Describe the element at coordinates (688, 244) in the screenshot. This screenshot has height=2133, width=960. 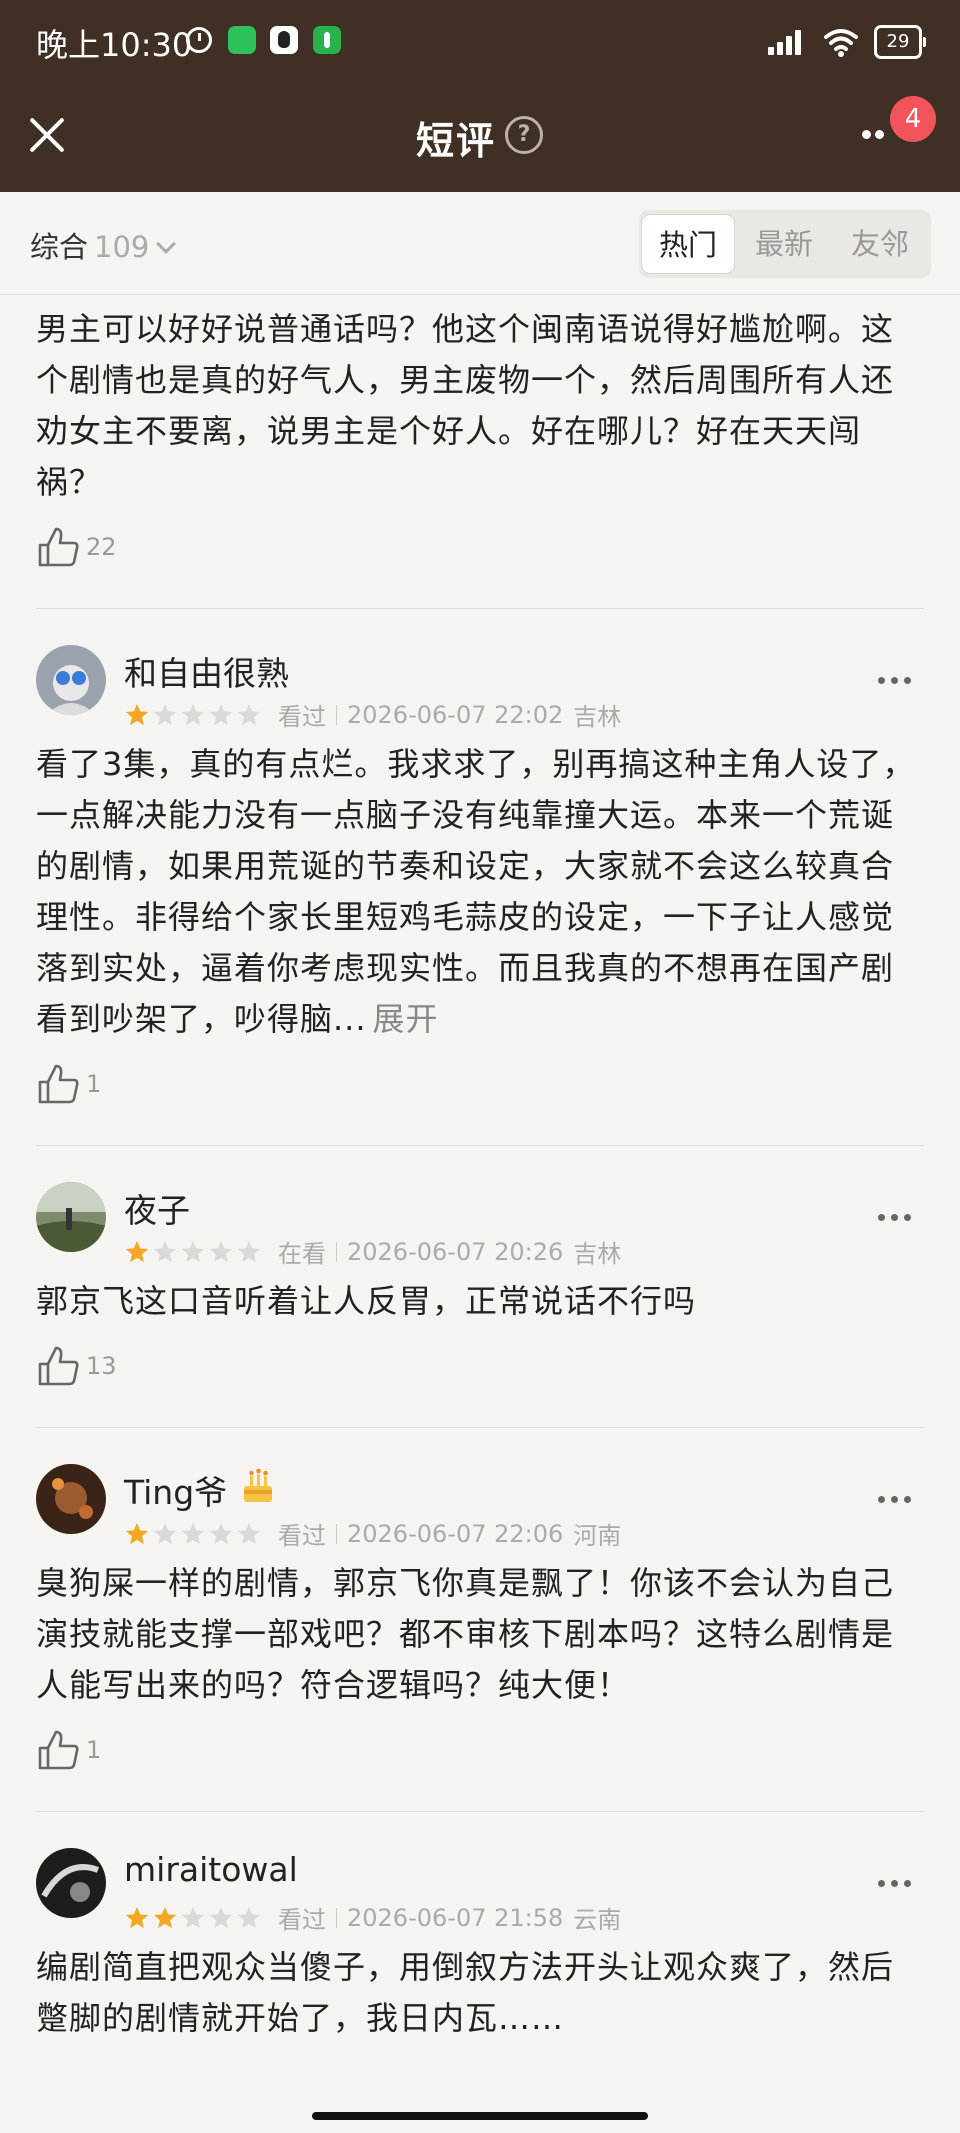
I see `tab-hot: 热门` at that location.